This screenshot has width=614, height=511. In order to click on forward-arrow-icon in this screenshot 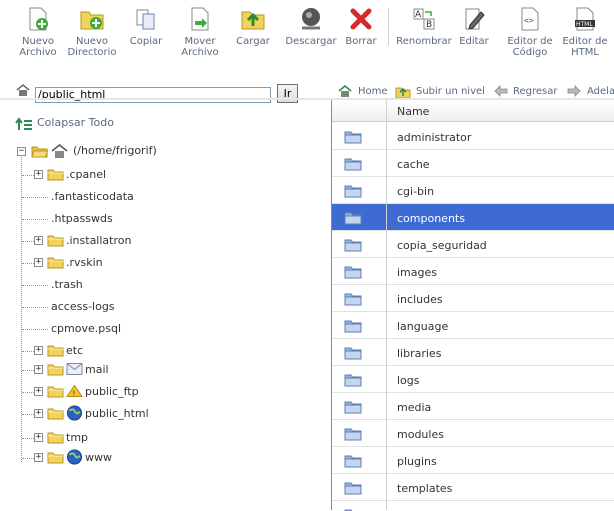, I will do `click(574, 91)`.